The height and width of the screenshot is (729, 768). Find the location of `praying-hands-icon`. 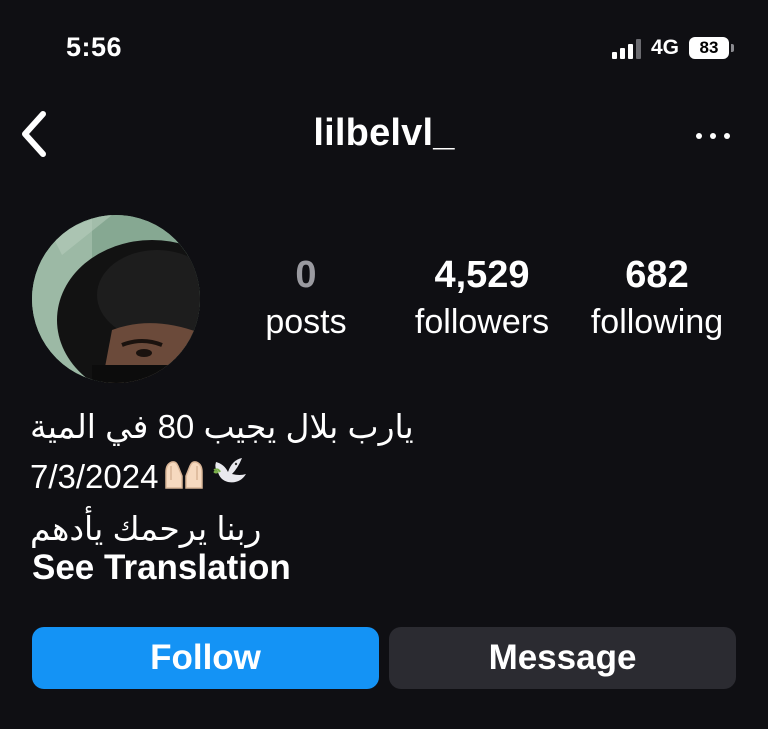

praying-hands-icon is located at coordinates (184, 479).